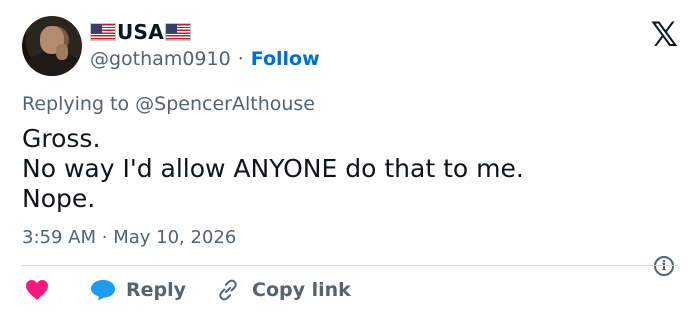 Image resolution: width=700 pixels, height=318 pixels. Describe the element at coordinates (59, 237) in the screenshot. I see `tweet-time: 3:59 AM` at that location.